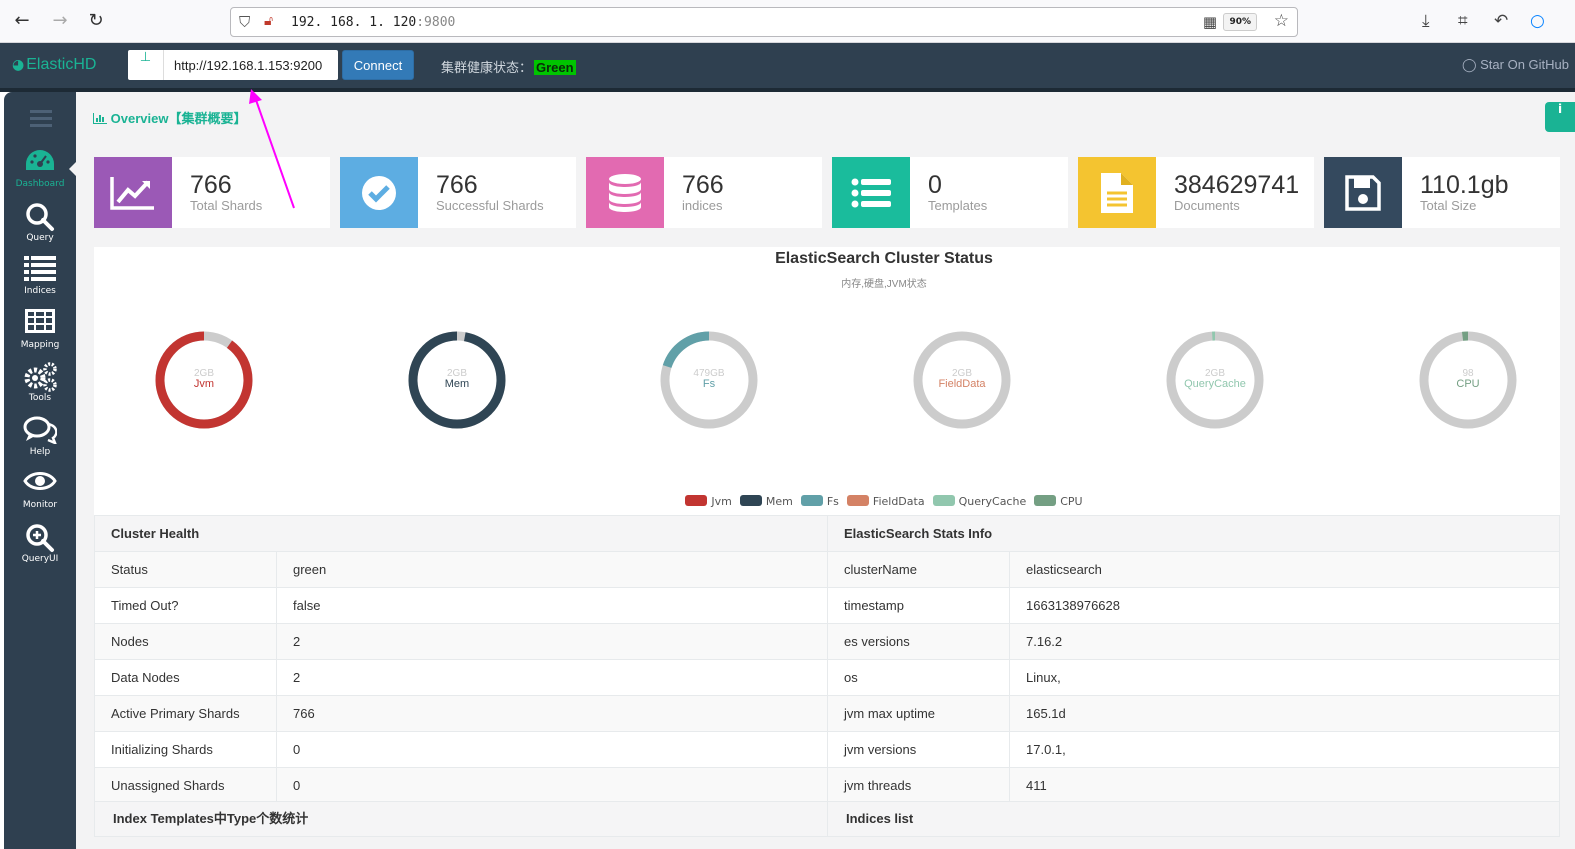  What do you see at coordinates (884, 258) in the screenshot?
I see `chart-title: ElasticSearch Cluster Status` at bounding box center [884, 258].